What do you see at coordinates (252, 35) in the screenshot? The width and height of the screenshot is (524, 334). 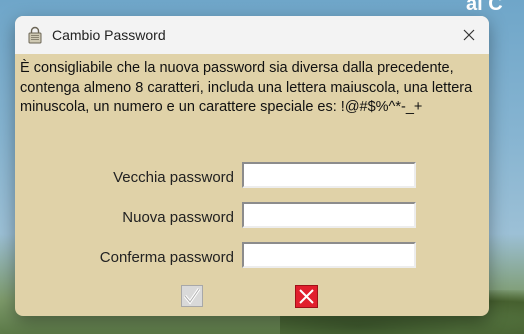 I see `dialog-titlebar: Cambio Password` at bounding box center [252, 35].